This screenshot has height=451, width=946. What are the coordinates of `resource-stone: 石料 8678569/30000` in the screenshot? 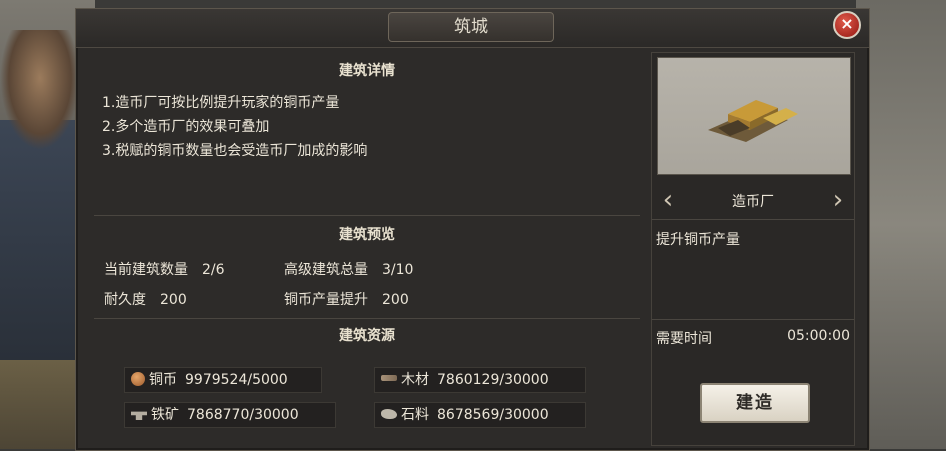 It's located at (480, 415).